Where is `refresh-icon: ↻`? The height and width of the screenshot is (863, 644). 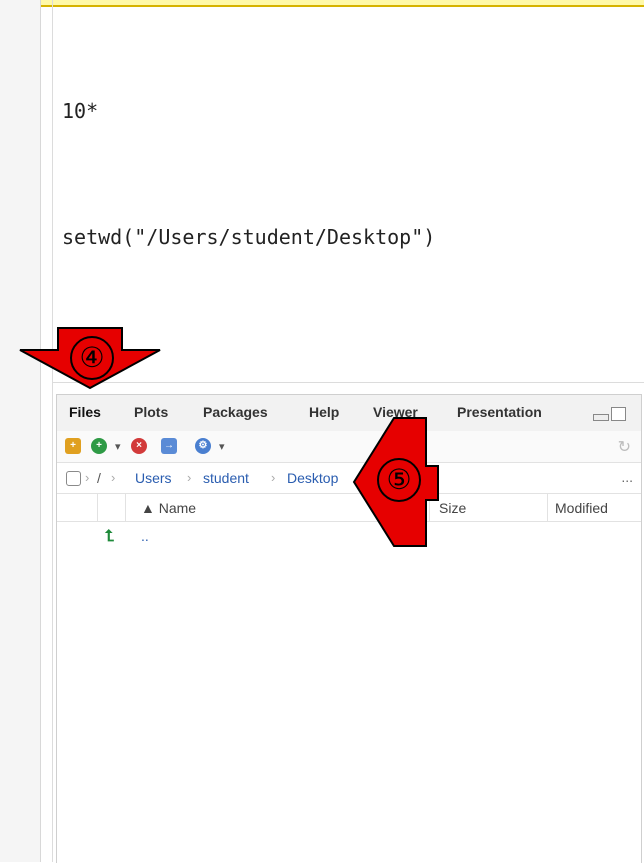
refresh-icon: ↻ is located at coordinates (624, 447).